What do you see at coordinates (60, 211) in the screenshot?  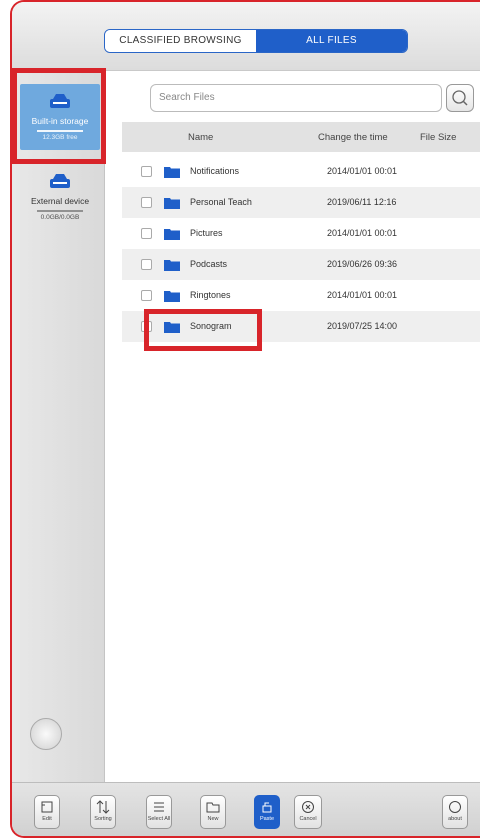 I see `storage-usage-bar` at bounding box center [60, 211].